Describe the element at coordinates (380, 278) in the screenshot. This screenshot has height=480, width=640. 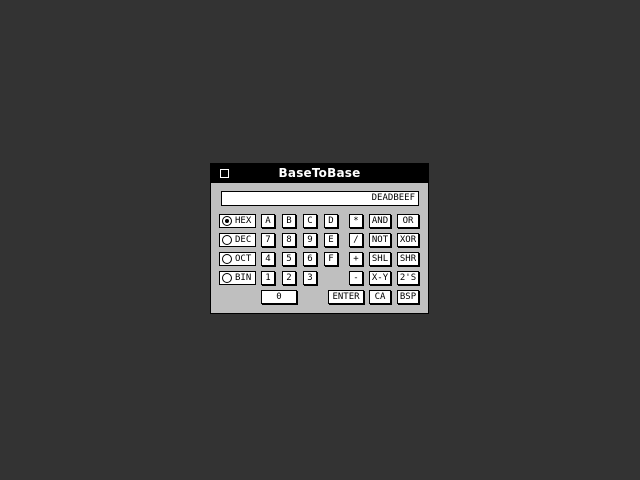
I see `x-minus-y-button: X-Y` at that location.